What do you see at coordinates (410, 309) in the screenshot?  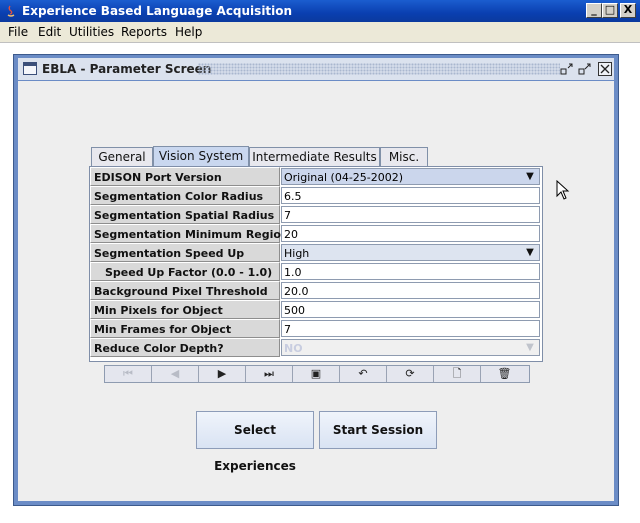 I see `min-pixels-field: 500` at bounding box center [410, 309].